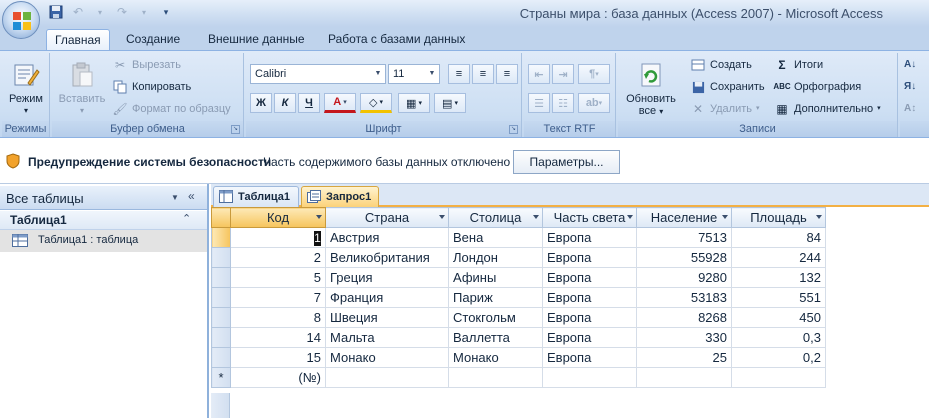  Describe the element at coordinates (278, 297) in the screenshot. I see `cell-code: 7` at that location.